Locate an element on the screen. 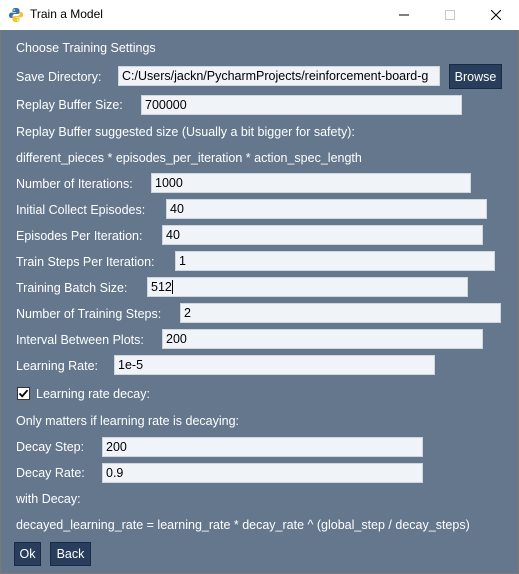 Image resolution: width=519 pixels, height=574 pixels. maximize-icon is located at coordinates (450, 15).